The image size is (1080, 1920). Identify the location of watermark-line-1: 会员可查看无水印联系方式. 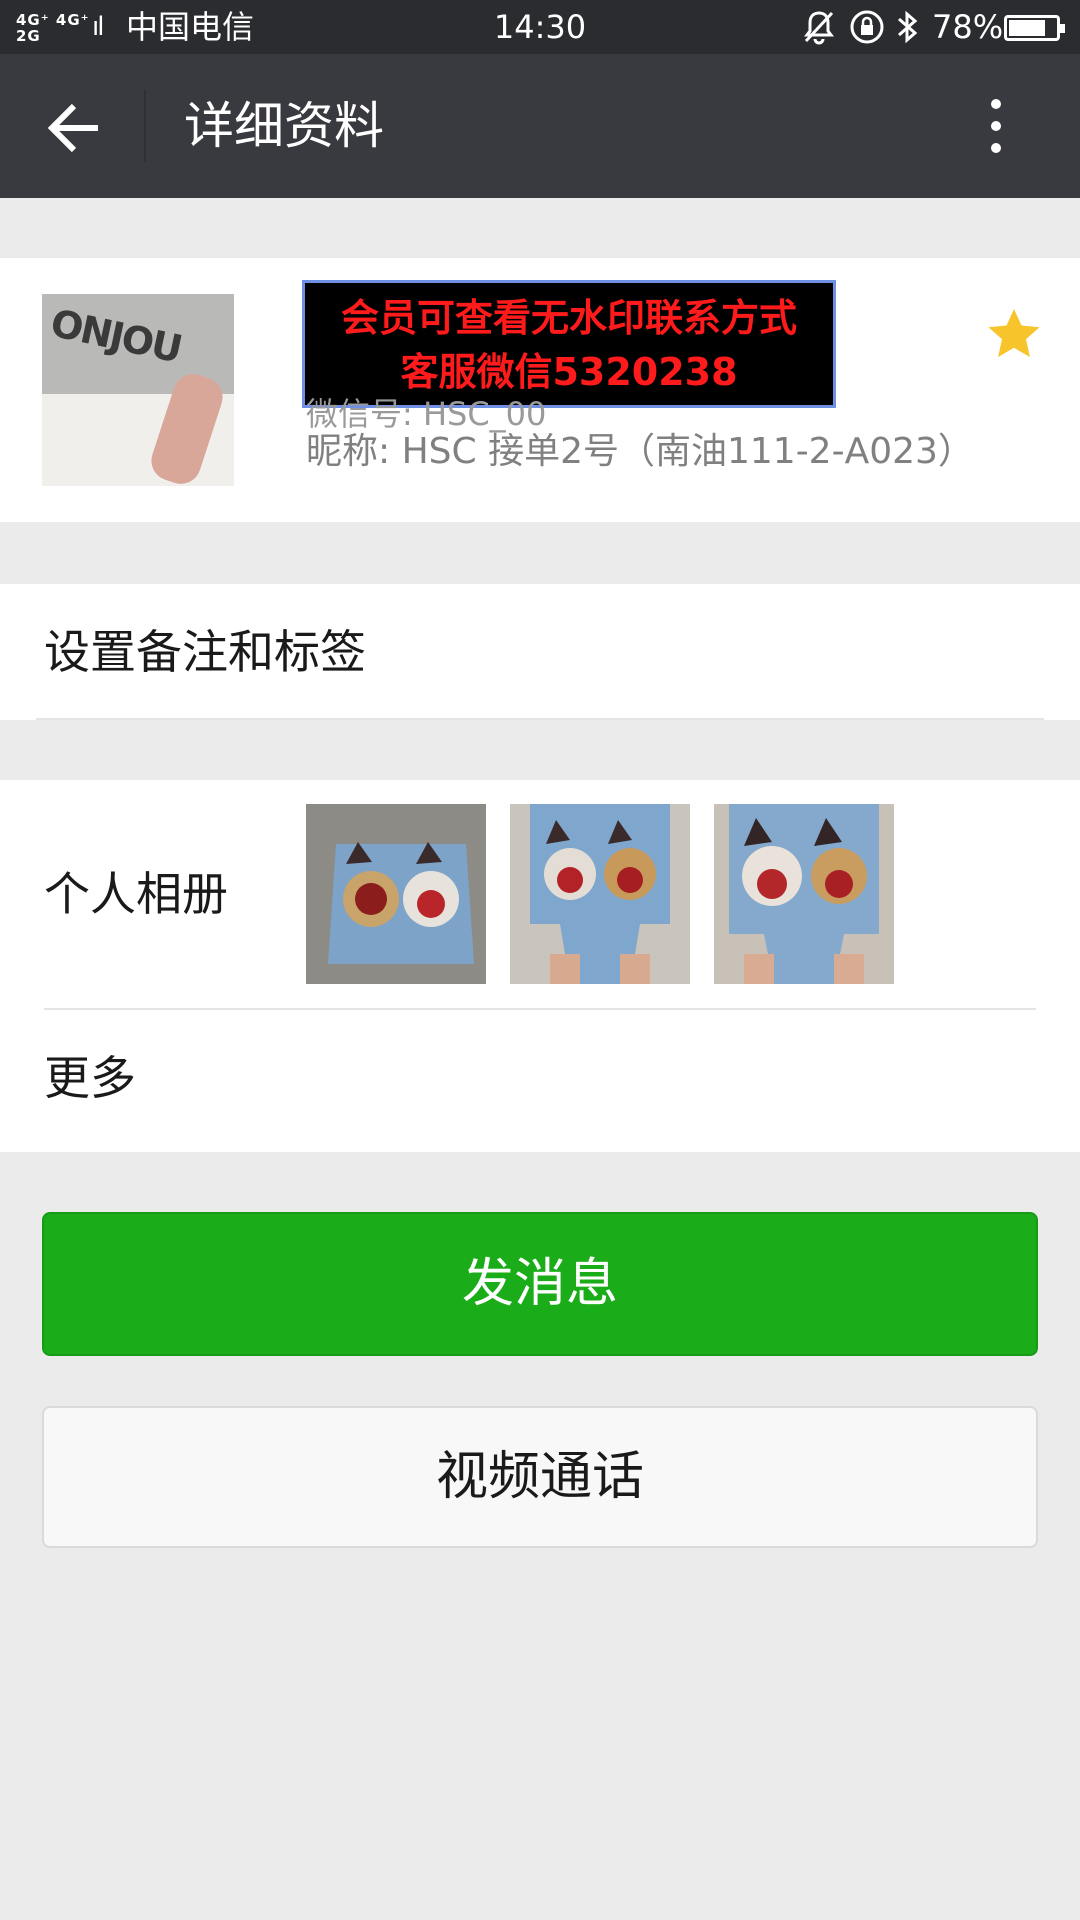
(568, 318).